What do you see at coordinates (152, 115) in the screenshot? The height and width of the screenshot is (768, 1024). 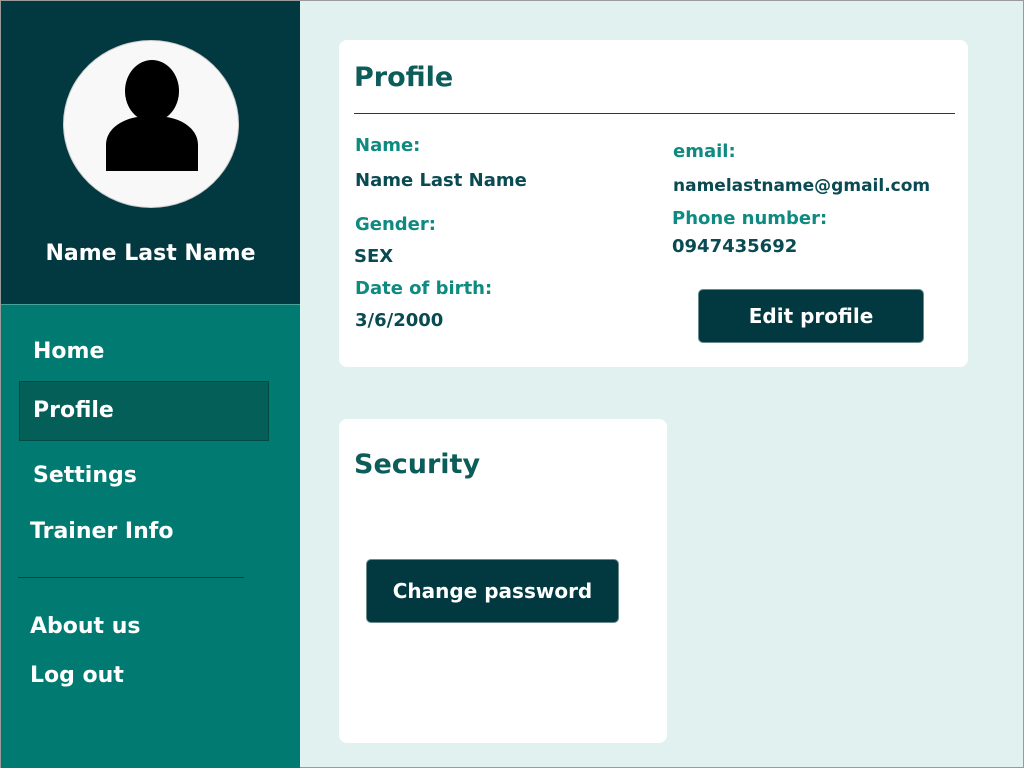 I see `user-silhouette-icon` at bounding box center [152, 115].